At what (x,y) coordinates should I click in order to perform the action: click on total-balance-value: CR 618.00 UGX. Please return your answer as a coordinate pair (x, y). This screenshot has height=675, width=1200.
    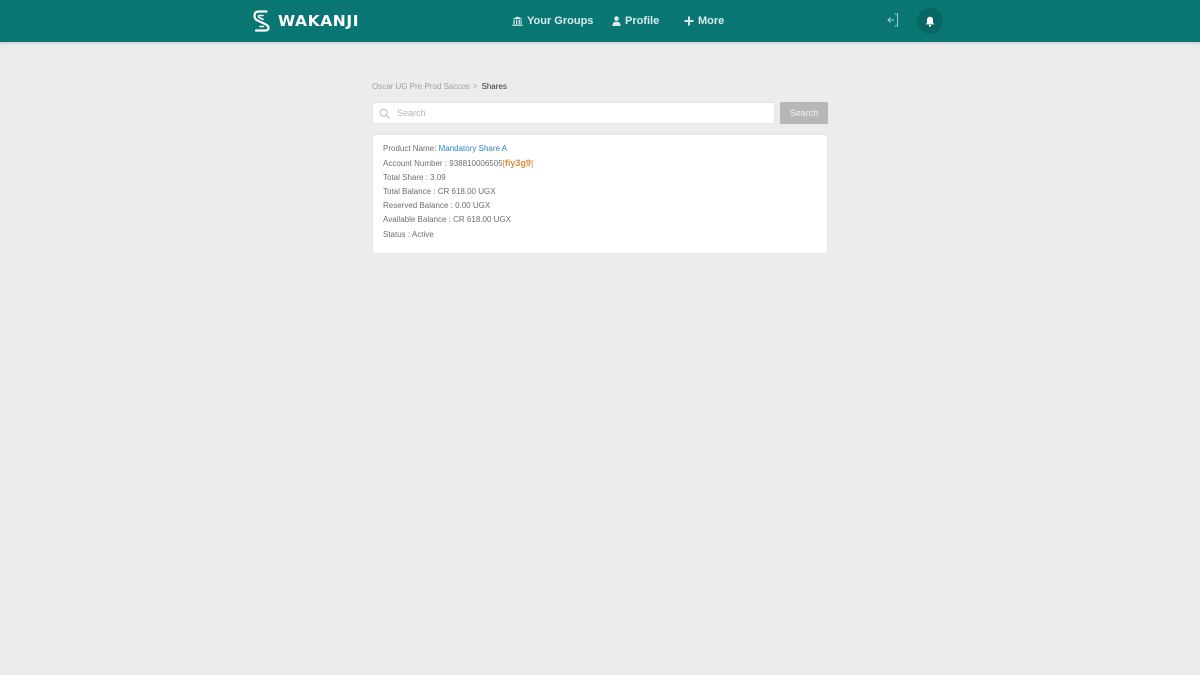
    Looking at the image, I should click on (466, 191).